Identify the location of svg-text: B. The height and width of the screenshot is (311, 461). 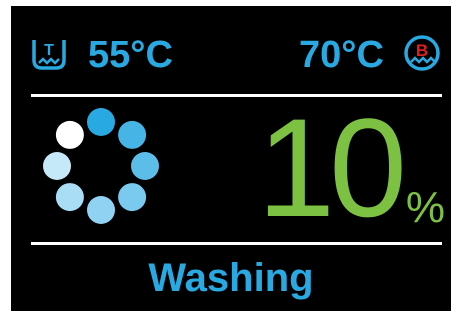
(422, 50).